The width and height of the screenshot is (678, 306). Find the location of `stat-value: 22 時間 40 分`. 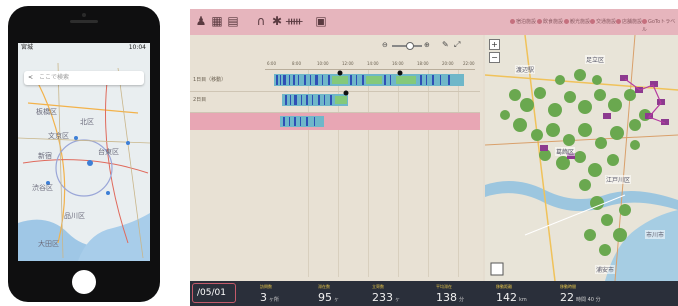

stat-value: 22 時間 40 分 is located at coordinates (580, 297).